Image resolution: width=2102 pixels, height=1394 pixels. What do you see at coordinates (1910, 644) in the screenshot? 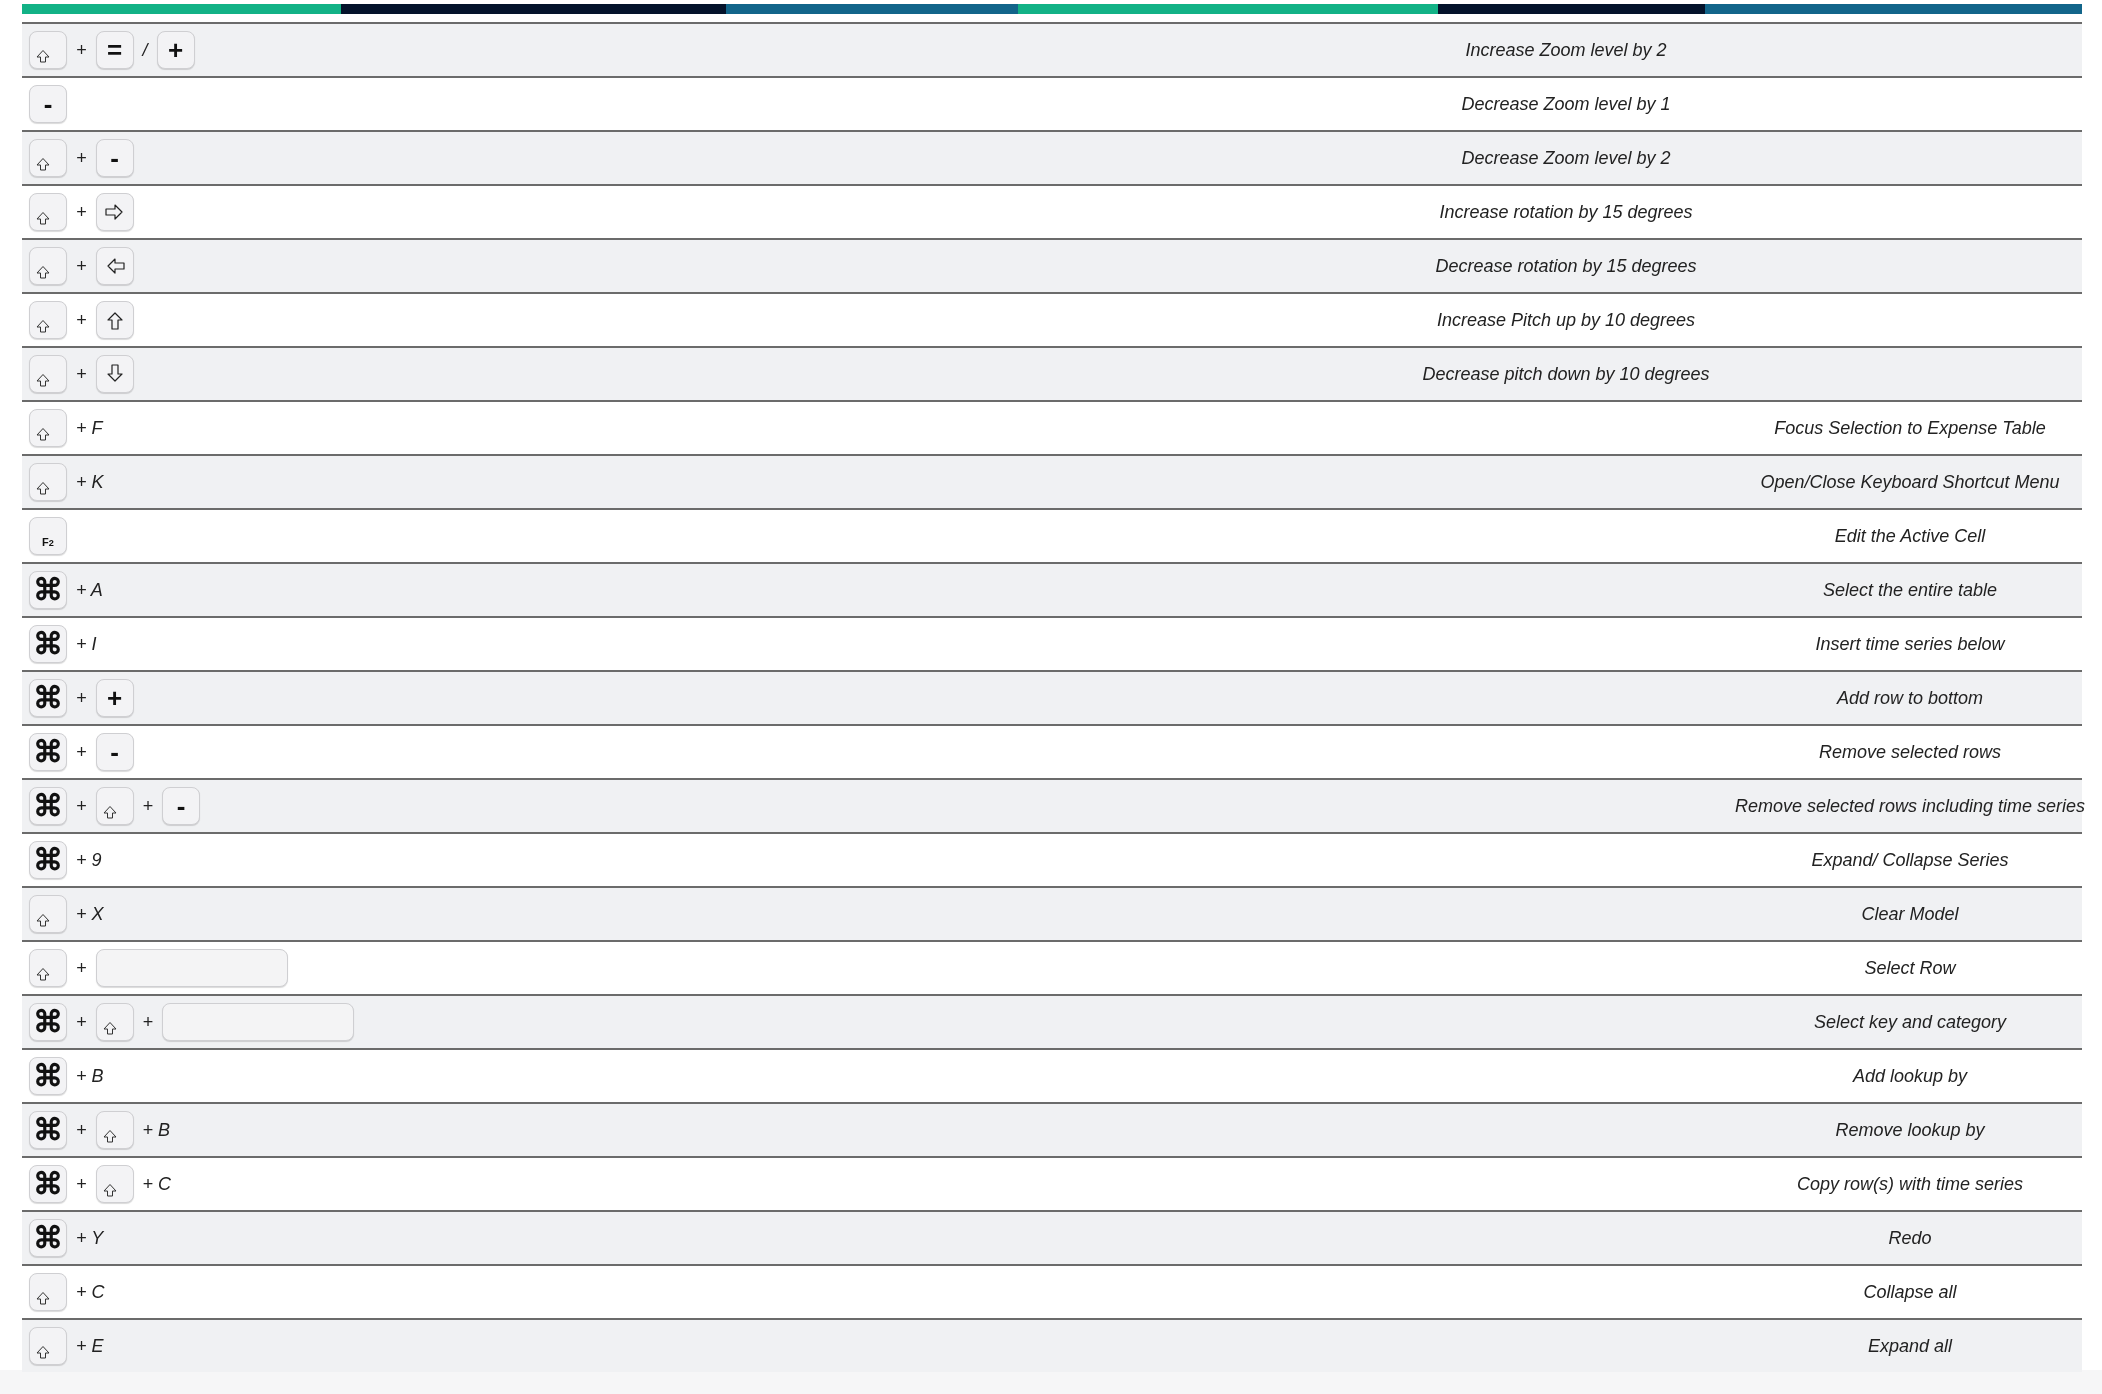
I see `shortcut-description: Insert time series below` at bounding box center [1910, 644].